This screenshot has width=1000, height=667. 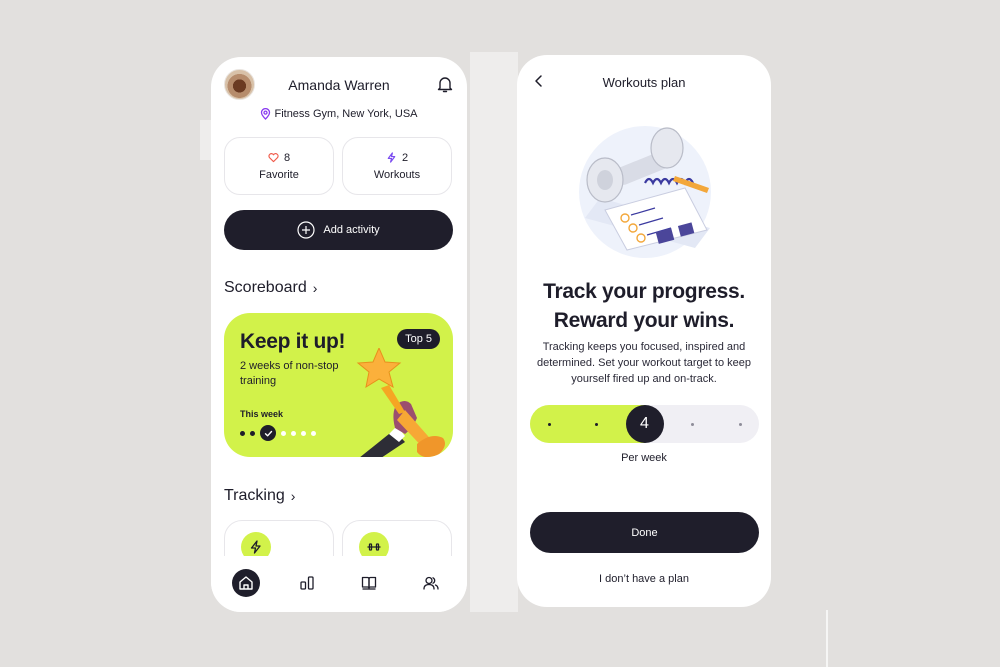 What do you see at coordinates (266, 114) in the screenshot?
I see `location-pin-icon` at bounding box center [266, 114].